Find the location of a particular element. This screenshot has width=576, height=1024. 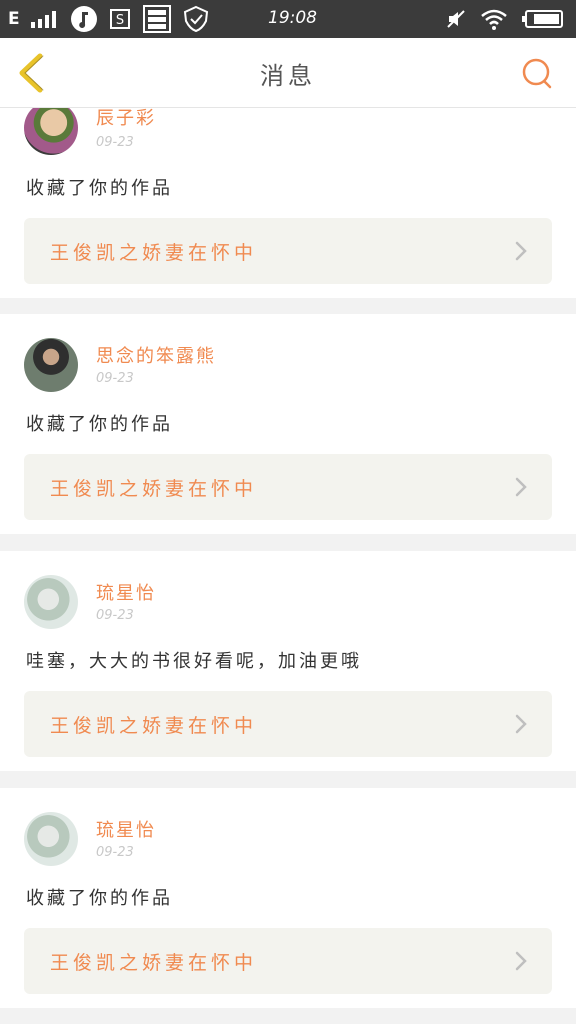

wifi-icon is located at coordinates (494, 19).